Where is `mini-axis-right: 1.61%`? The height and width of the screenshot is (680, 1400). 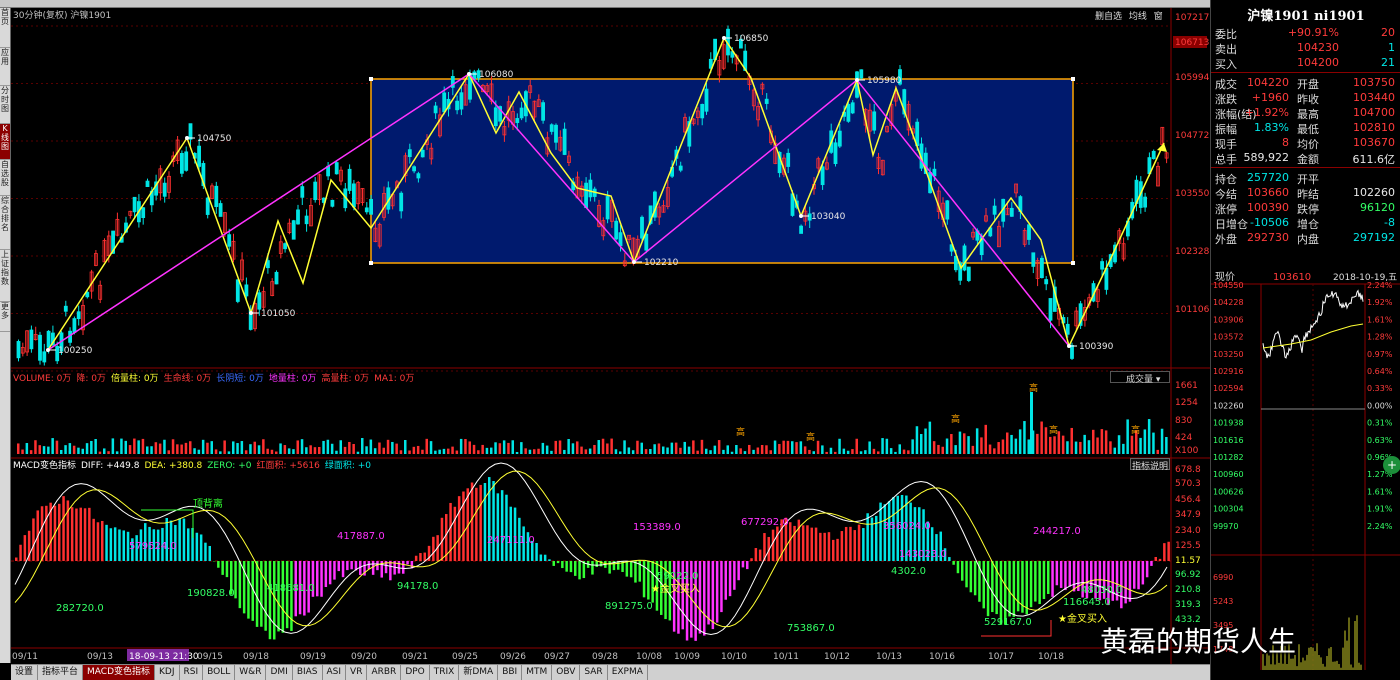 mini-axis-right: 1.61% is located at coordinates (1380, 491).